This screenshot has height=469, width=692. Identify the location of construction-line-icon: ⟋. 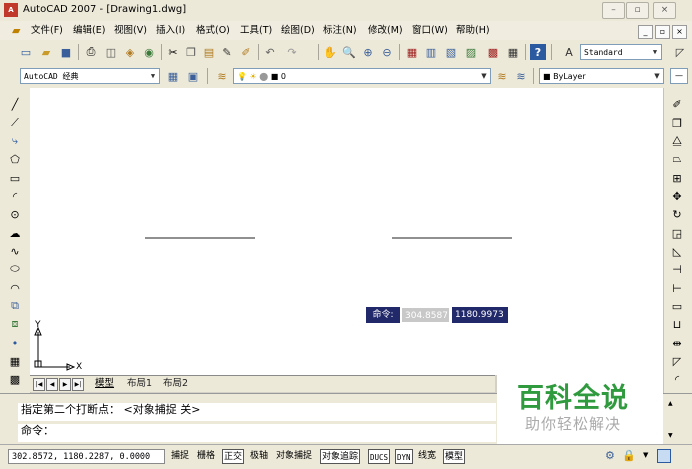
(15, 123).